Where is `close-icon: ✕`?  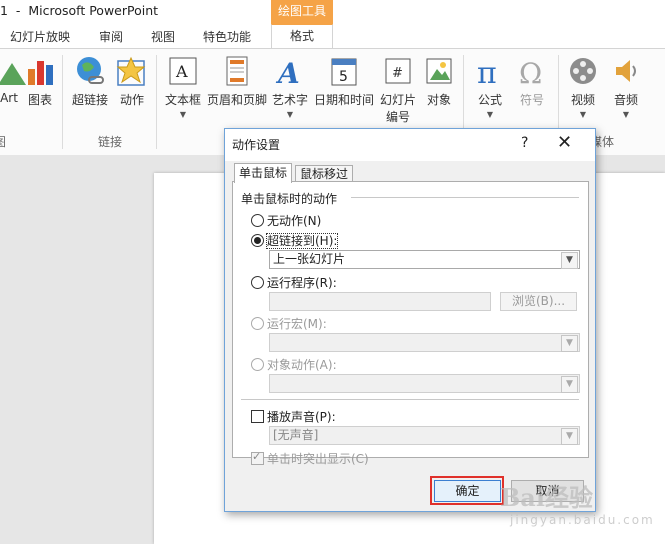
close-icon: ✕ is located at coordinates (564, 142).